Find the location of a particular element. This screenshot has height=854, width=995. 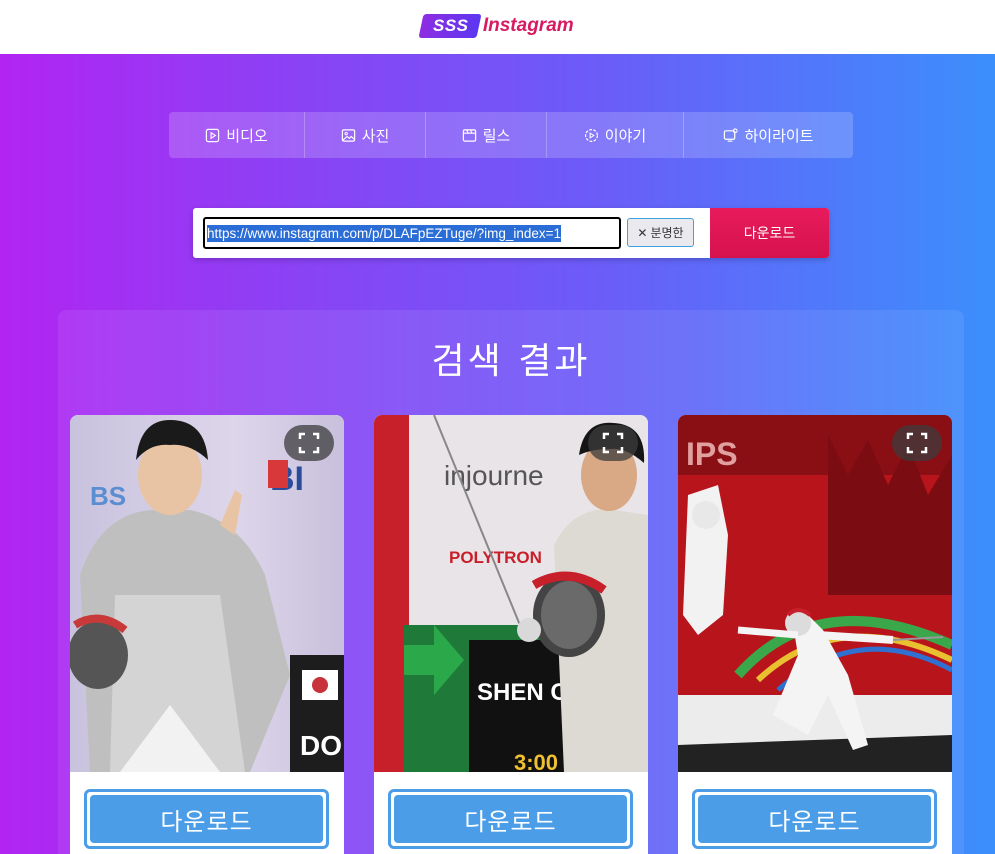

tab-story: 이야기 is located at coordinates (615, 135).